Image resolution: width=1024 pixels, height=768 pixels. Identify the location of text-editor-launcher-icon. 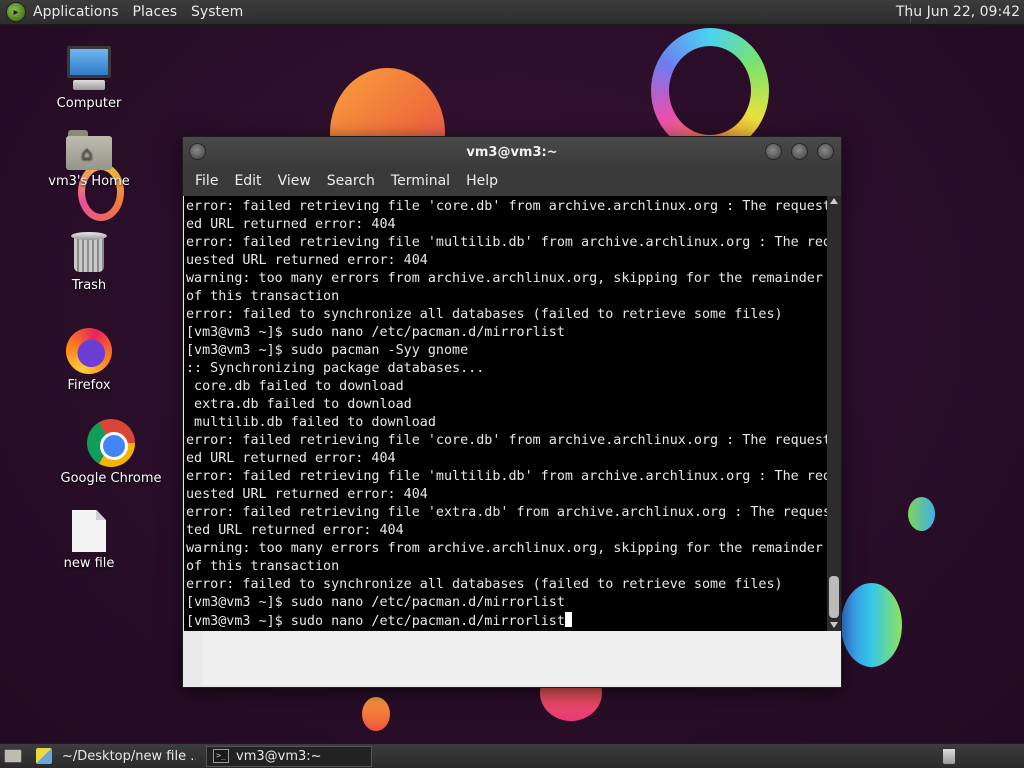
(44, 756).